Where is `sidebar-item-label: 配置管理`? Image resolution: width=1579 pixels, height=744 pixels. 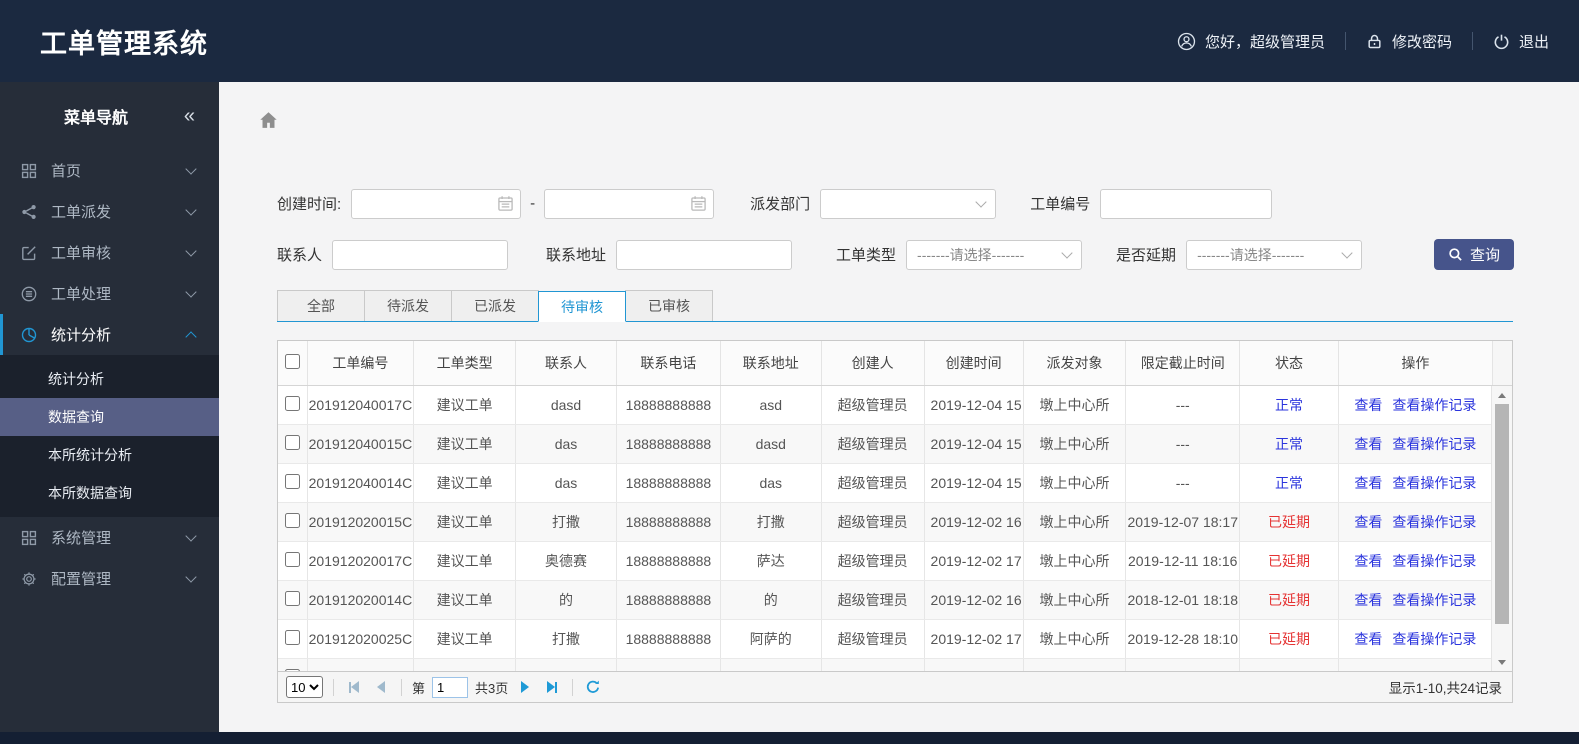
sidebar-item-label: 配置管理 is located at coordinates (81, 579).